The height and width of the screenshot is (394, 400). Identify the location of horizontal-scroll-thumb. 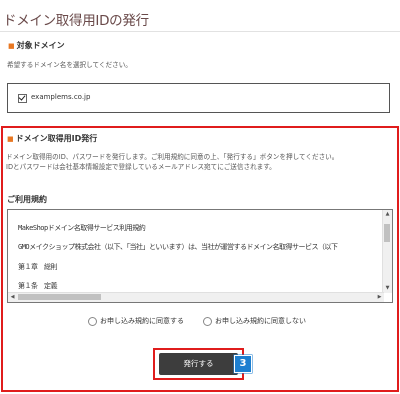
(59, 297).